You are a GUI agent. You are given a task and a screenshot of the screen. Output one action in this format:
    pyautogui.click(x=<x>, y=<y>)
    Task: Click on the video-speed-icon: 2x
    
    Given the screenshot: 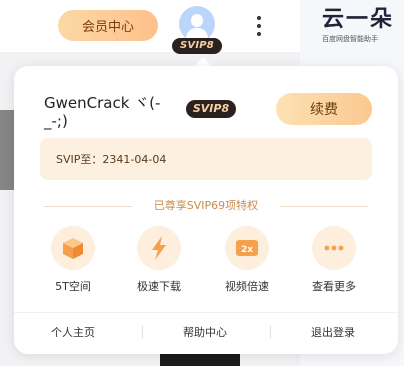 What is the action you would take?
    pyautogui.click(x=247, y=248)
    